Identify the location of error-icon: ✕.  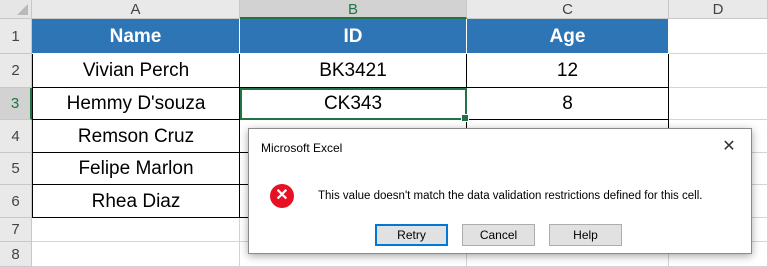
(282, 196).